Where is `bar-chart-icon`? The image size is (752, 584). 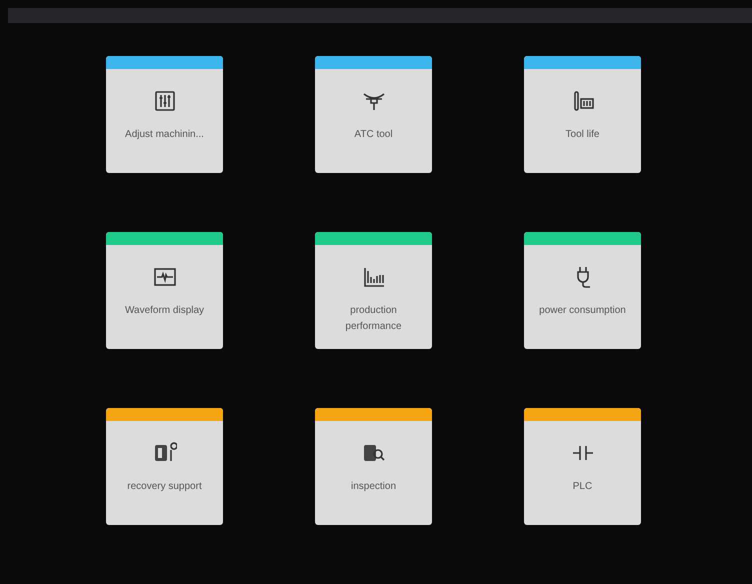
bar-chart-icon is located at coordinates (374, 277).